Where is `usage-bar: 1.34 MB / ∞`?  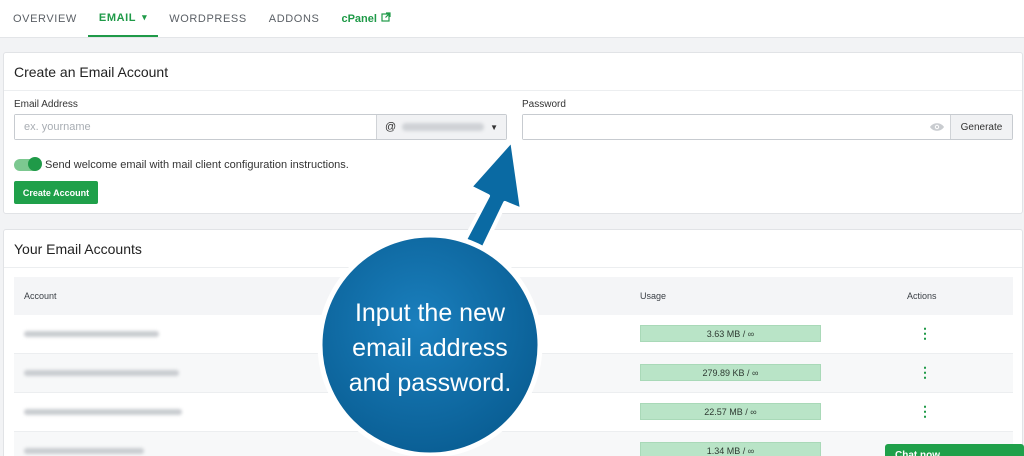 usage-bar: 1.34 MB / ∞ is located at coordinates (730, 449).